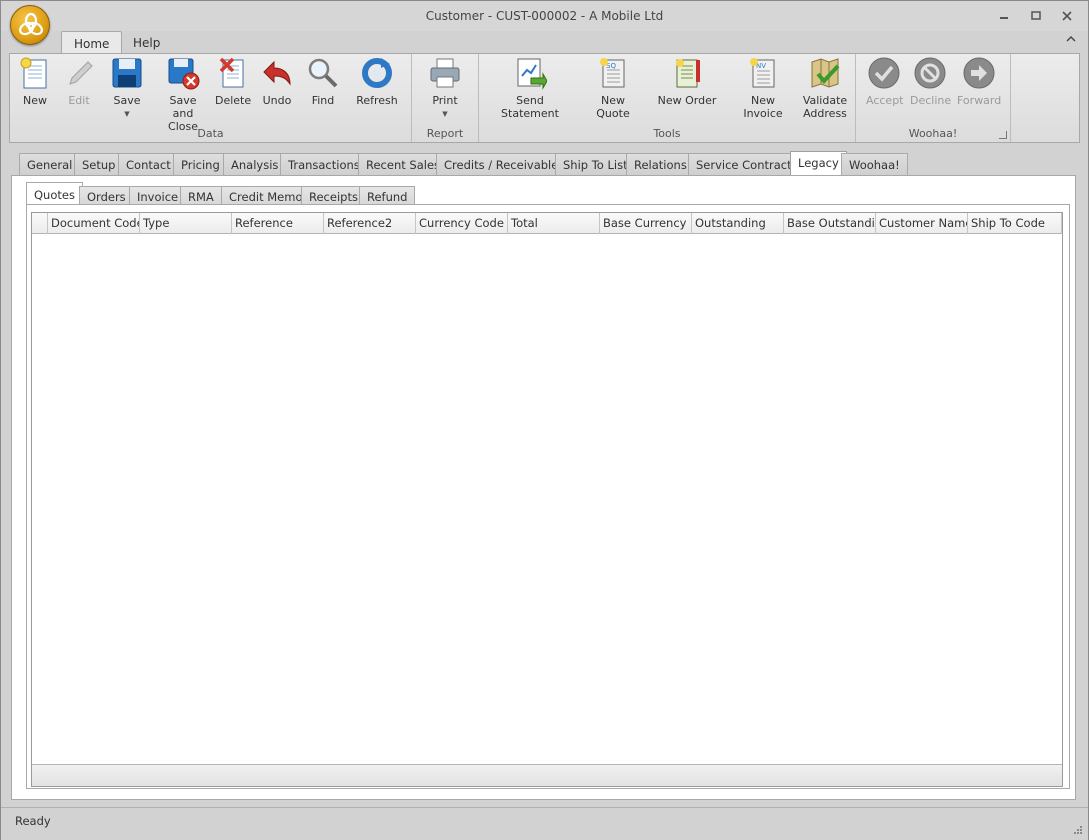 The width and height of the screenshot is (1089, 840). What do you see at coordinates (687, 73) in the screenshot?
I see `new-order-icon` at bounding box center [687, 73].